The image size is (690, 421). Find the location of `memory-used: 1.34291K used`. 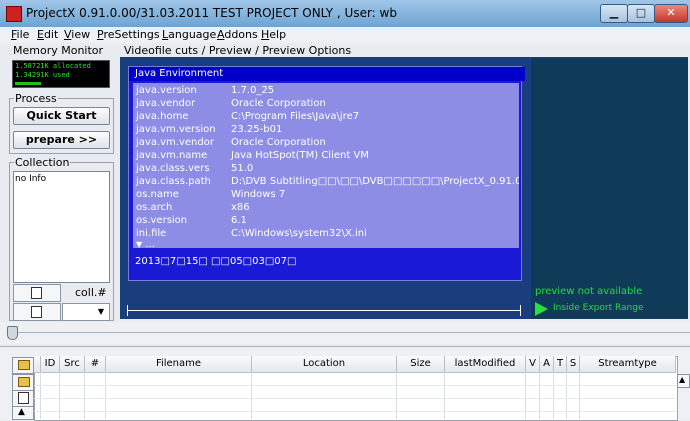

memory-used: 1.34291K used is located at coordinates (42, 75).